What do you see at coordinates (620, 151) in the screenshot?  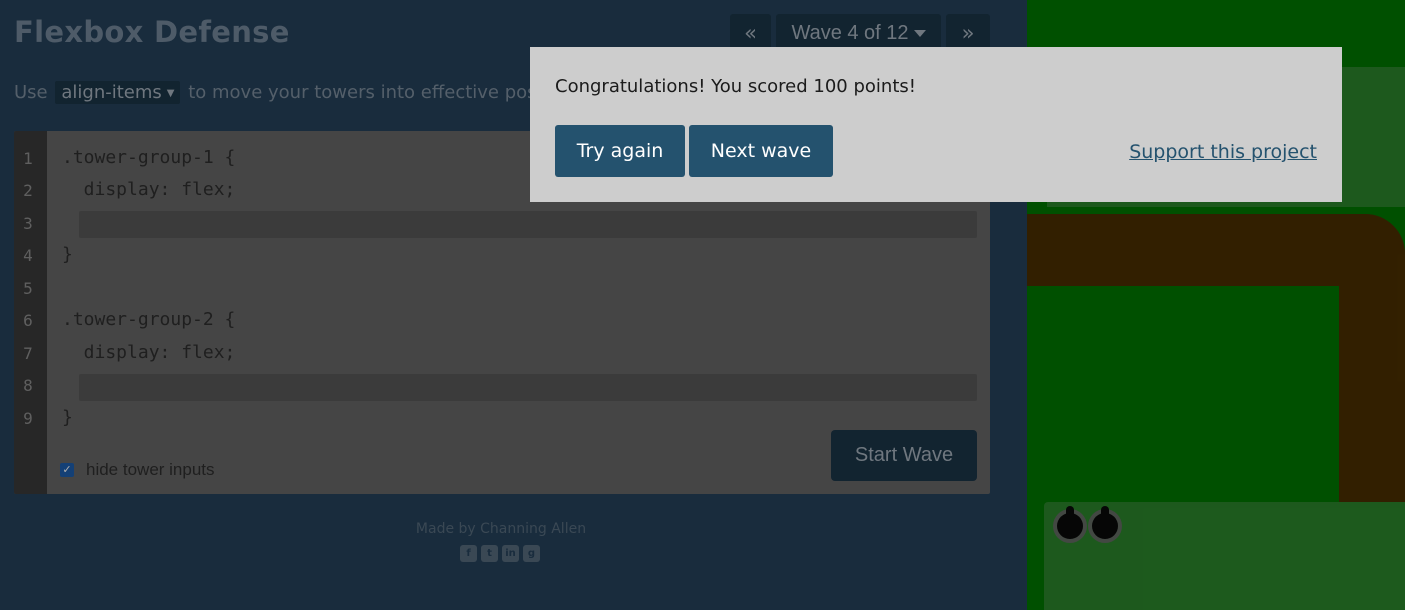 I see `try-again-button: Try again` at bounding box center [620, 151].